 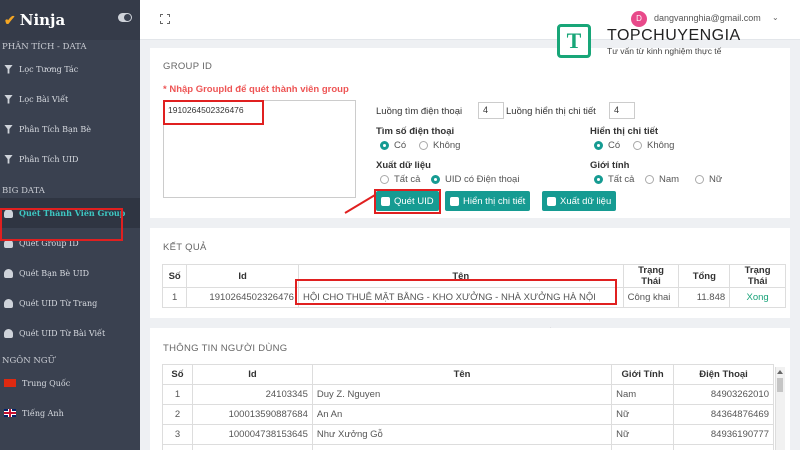 What do you see at coordinates (165, 19) in the screenshot?
I see `fullscreen-icon` at bounding box center [165, 19].